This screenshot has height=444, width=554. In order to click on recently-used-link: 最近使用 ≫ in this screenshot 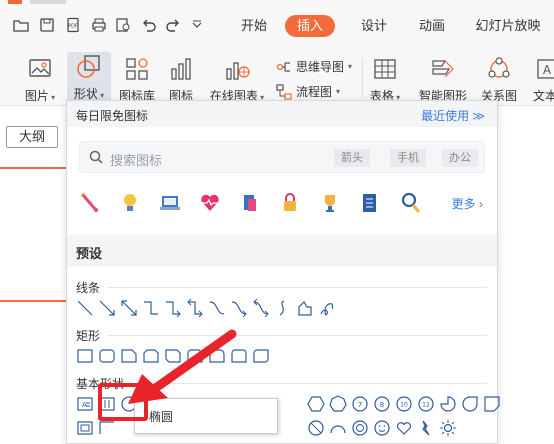, I will do `click(453, 115)`.